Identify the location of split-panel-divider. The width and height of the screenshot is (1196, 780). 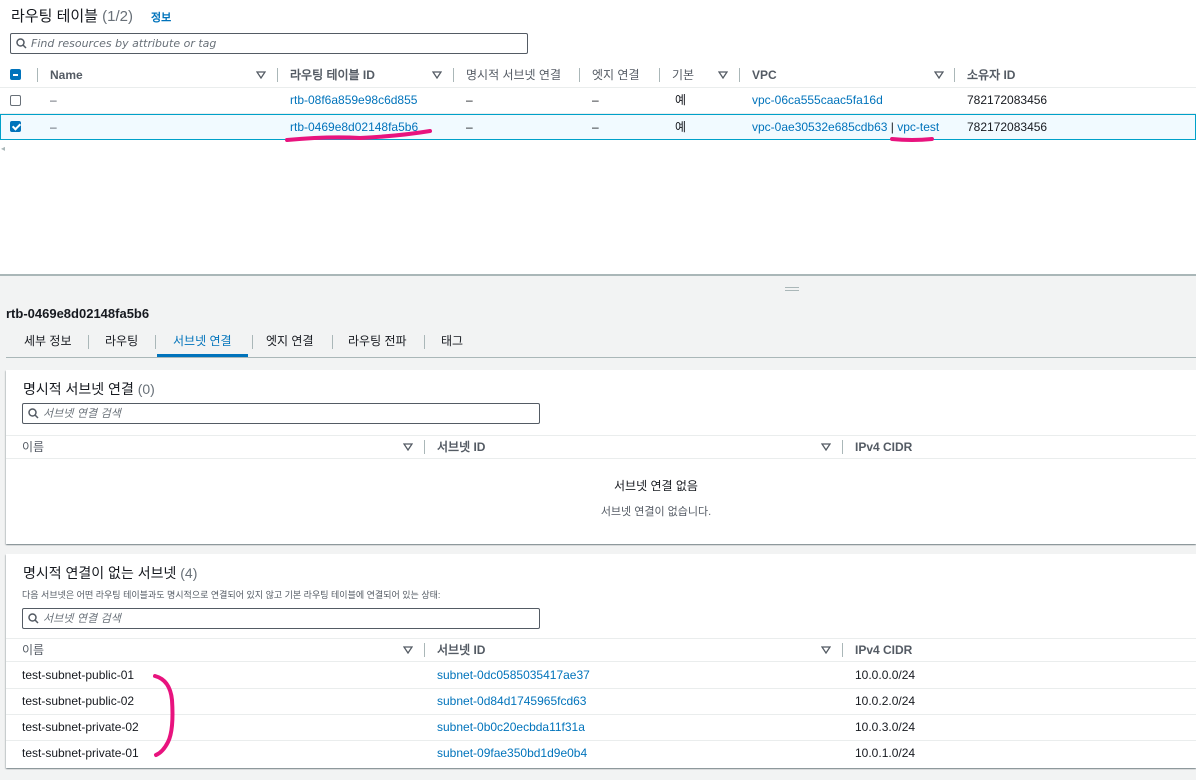
(598, 275).